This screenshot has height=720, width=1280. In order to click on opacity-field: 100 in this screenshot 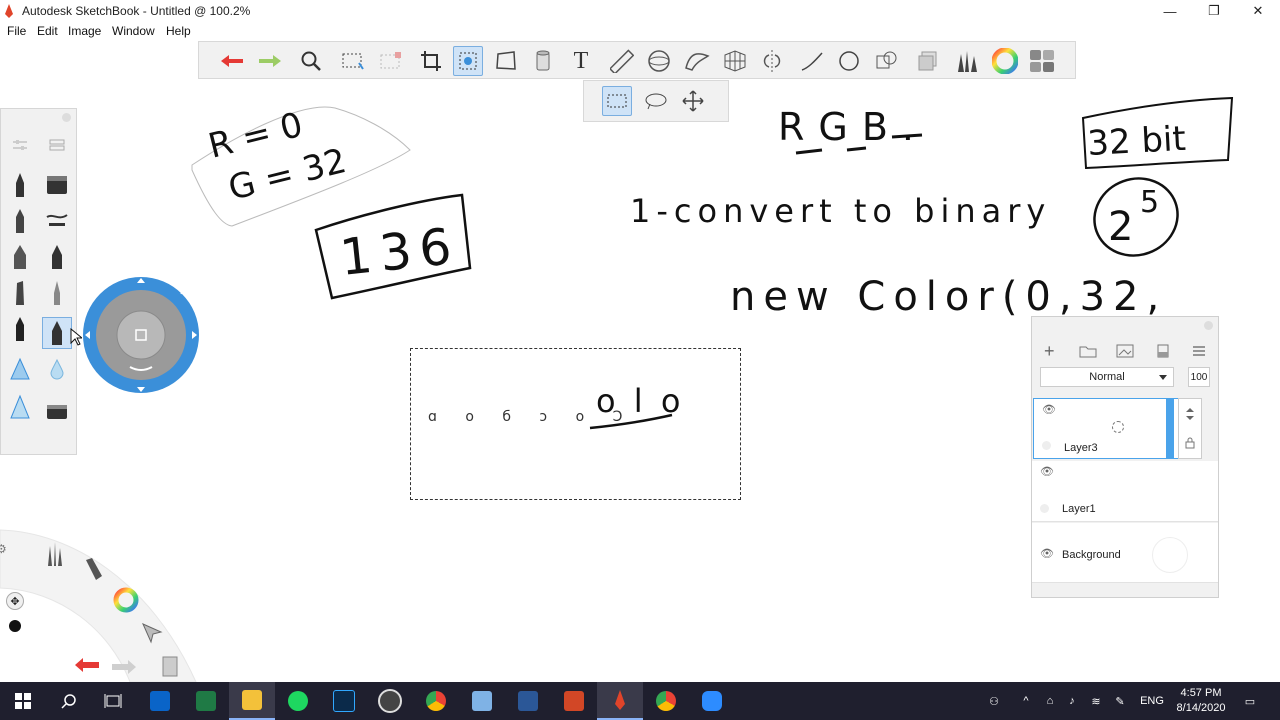, I will do `click(1199, 377)`.